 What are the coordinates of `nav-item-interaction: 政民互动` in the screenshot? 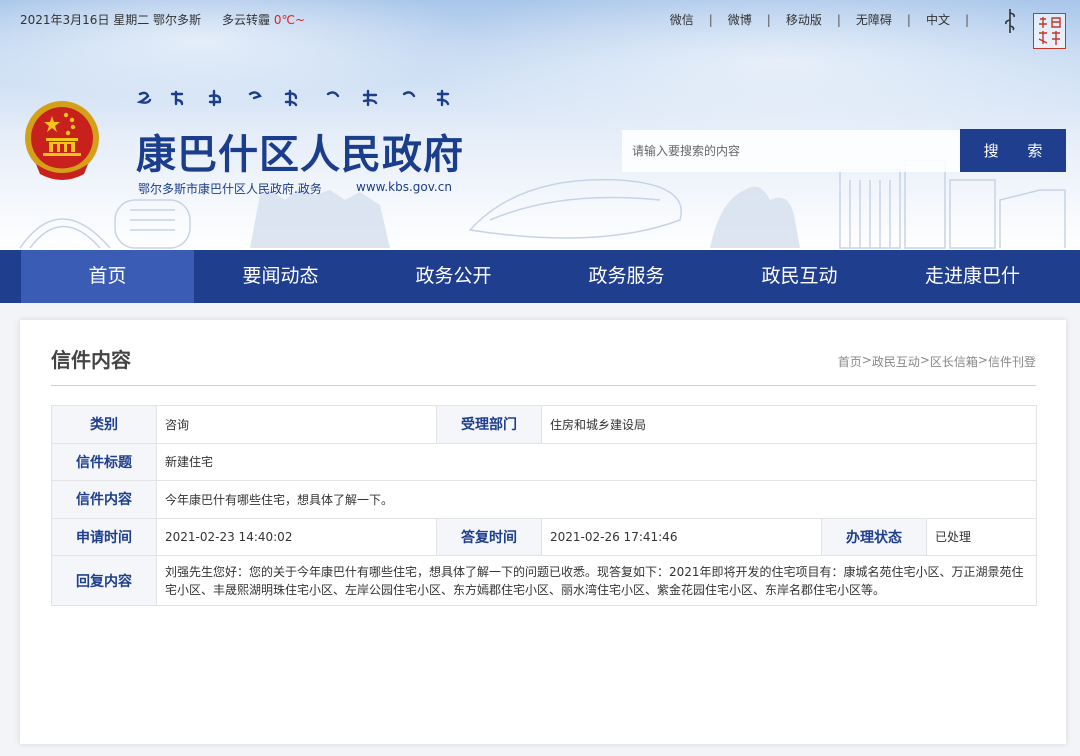 It's located at (799, 276).